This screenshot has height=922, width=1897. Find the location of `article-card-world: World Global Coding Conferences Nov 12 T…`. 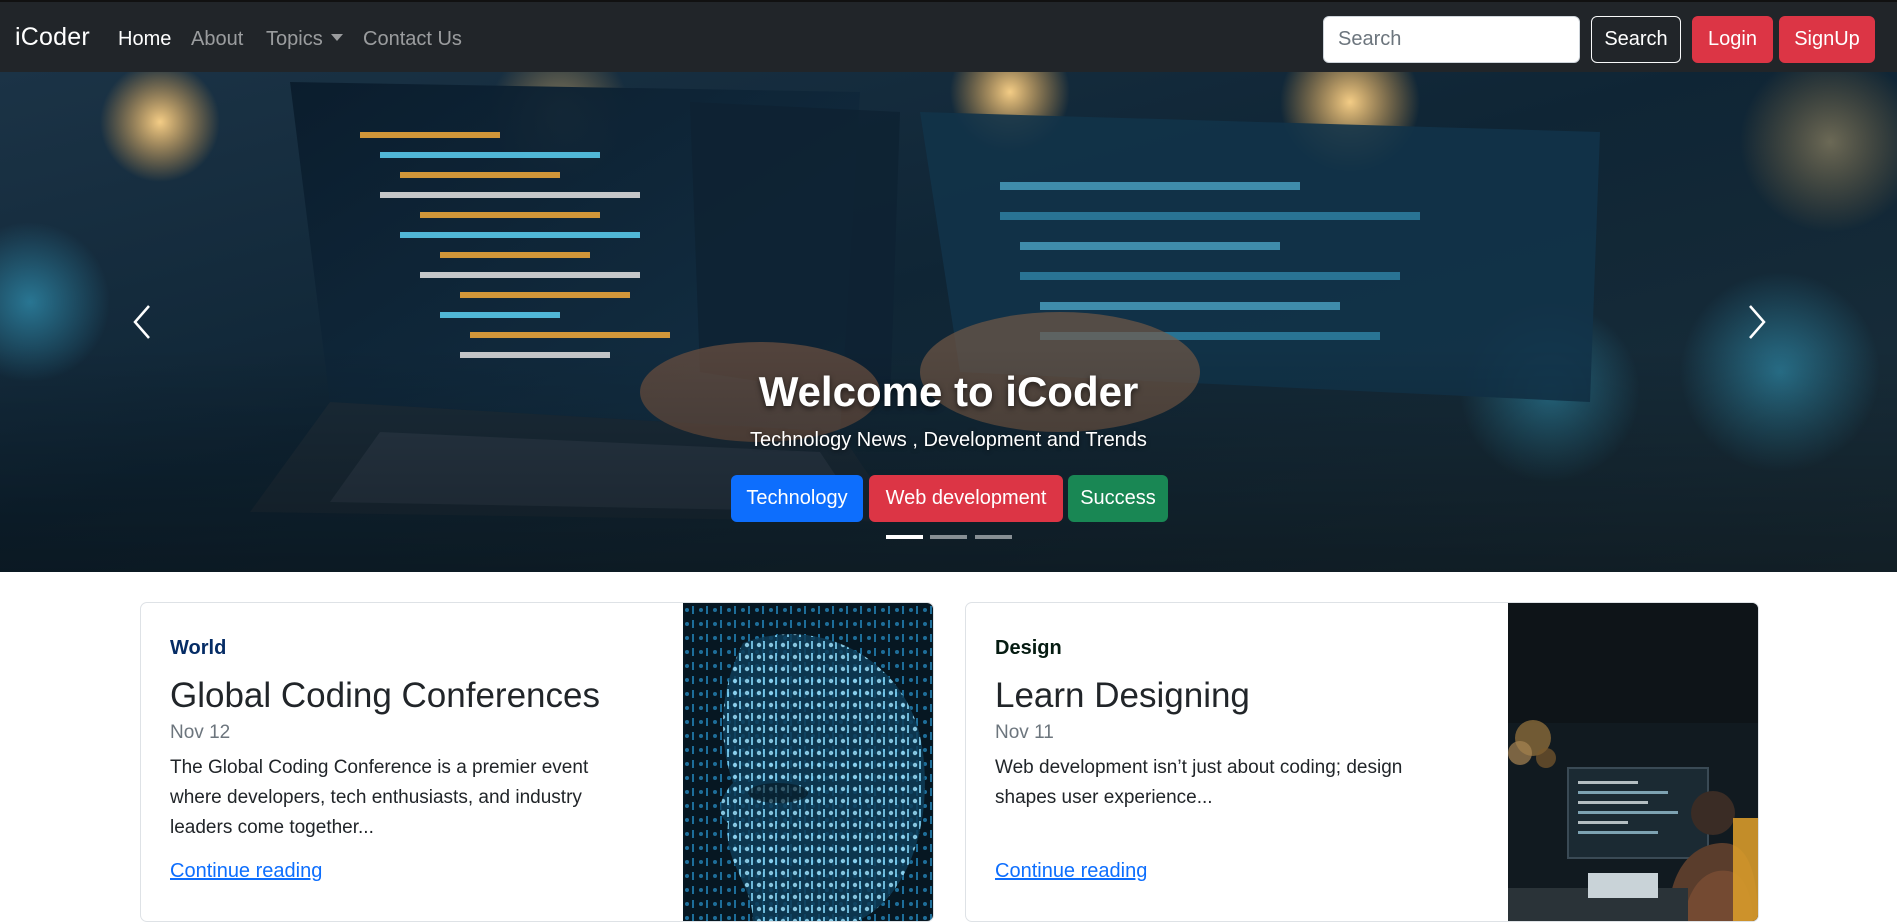

article-card-world: World Global Coding Conferences Nov 12 T… is located at coordinates (537, 762).